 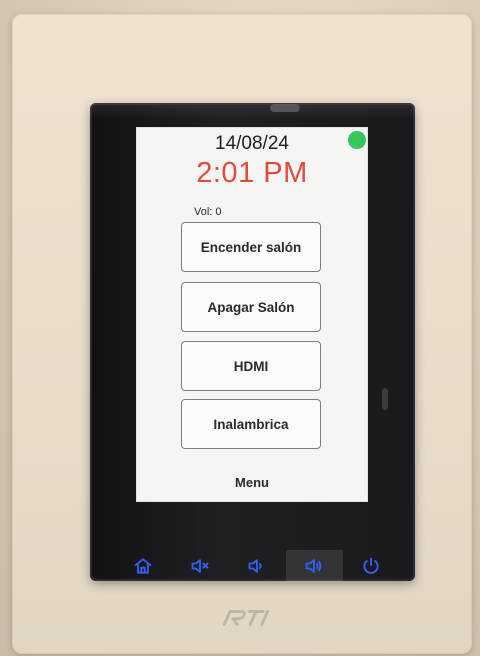 What do you see at coordinates (252, 111) in the screenshot?
I see `bezel-glare` at bounding box center [252, 111].